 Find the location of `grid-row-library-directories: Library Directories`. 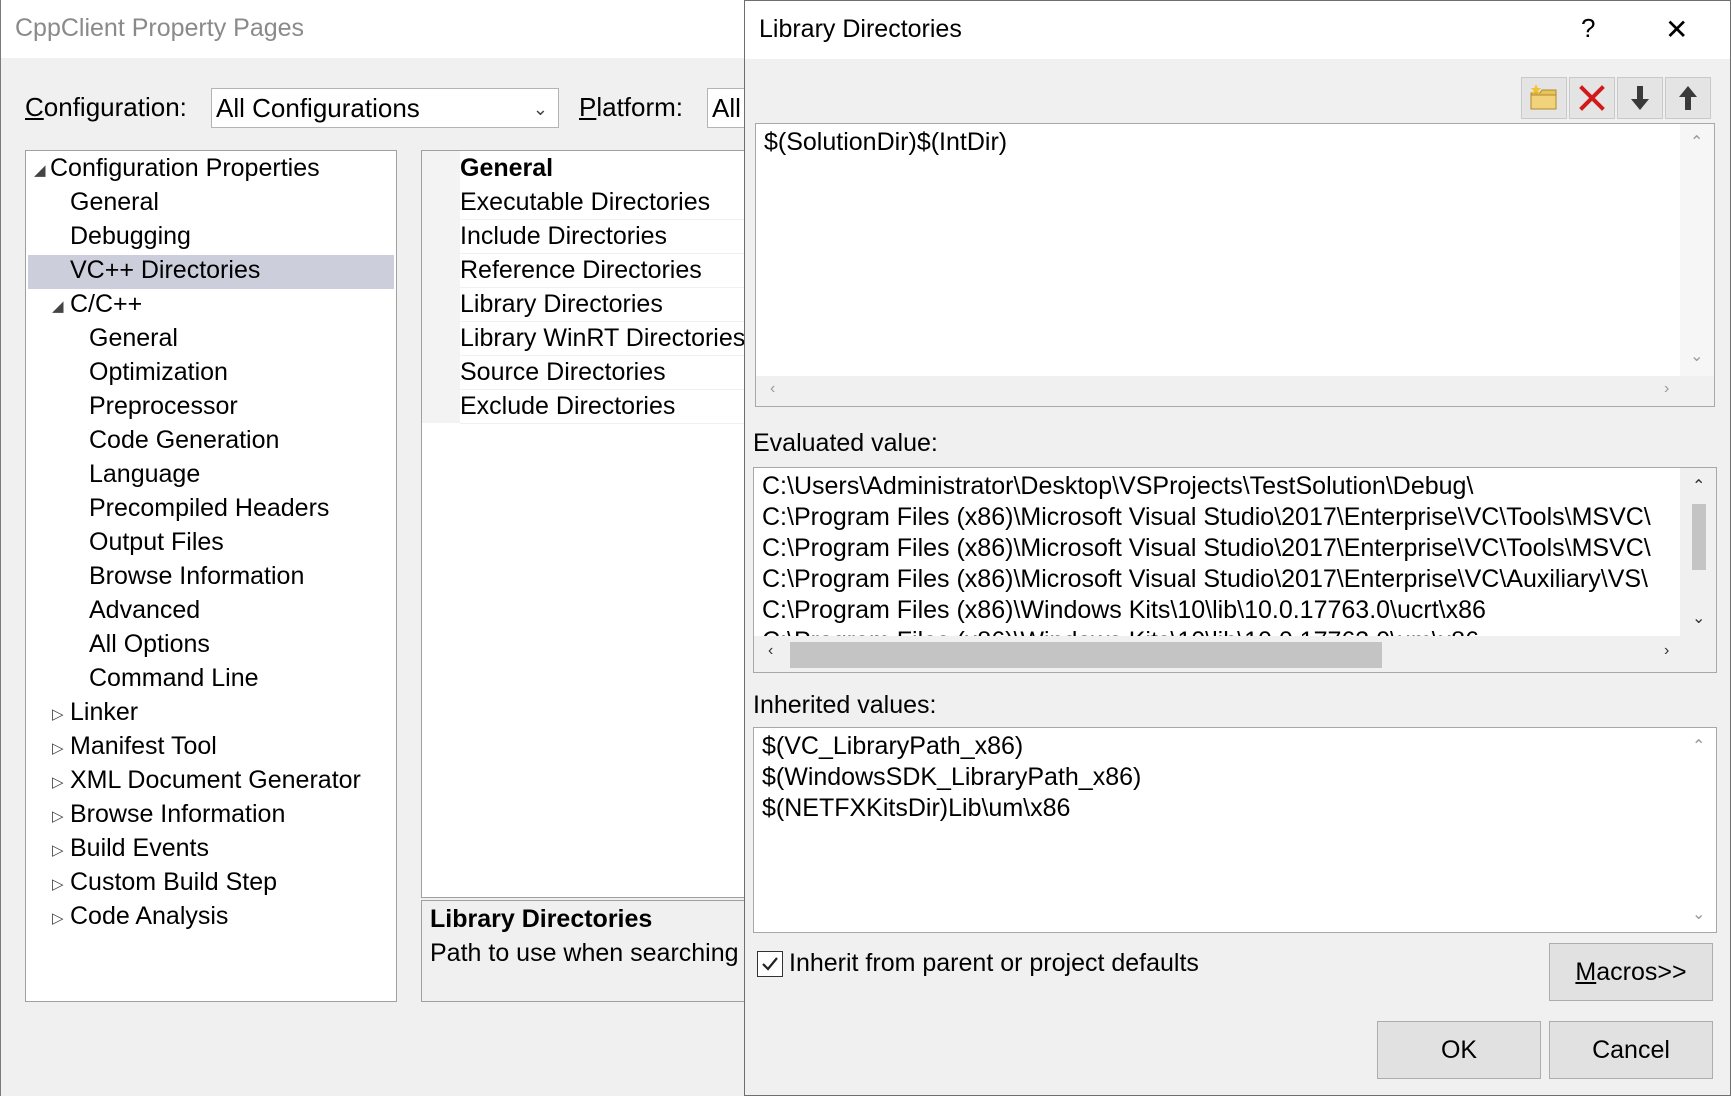

grid-row-library-directories: Library Directories is located at coordinates (602, 304).